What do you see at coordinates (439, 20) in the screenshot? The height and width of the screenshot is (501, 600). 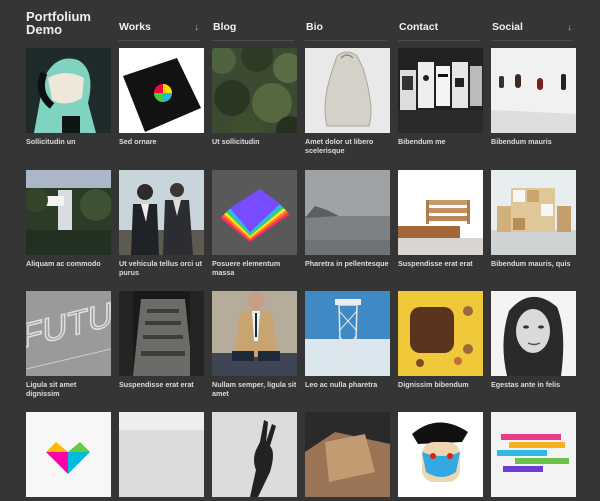 I see `nav-item-contact: Contact` at bounding box center [439, 20].